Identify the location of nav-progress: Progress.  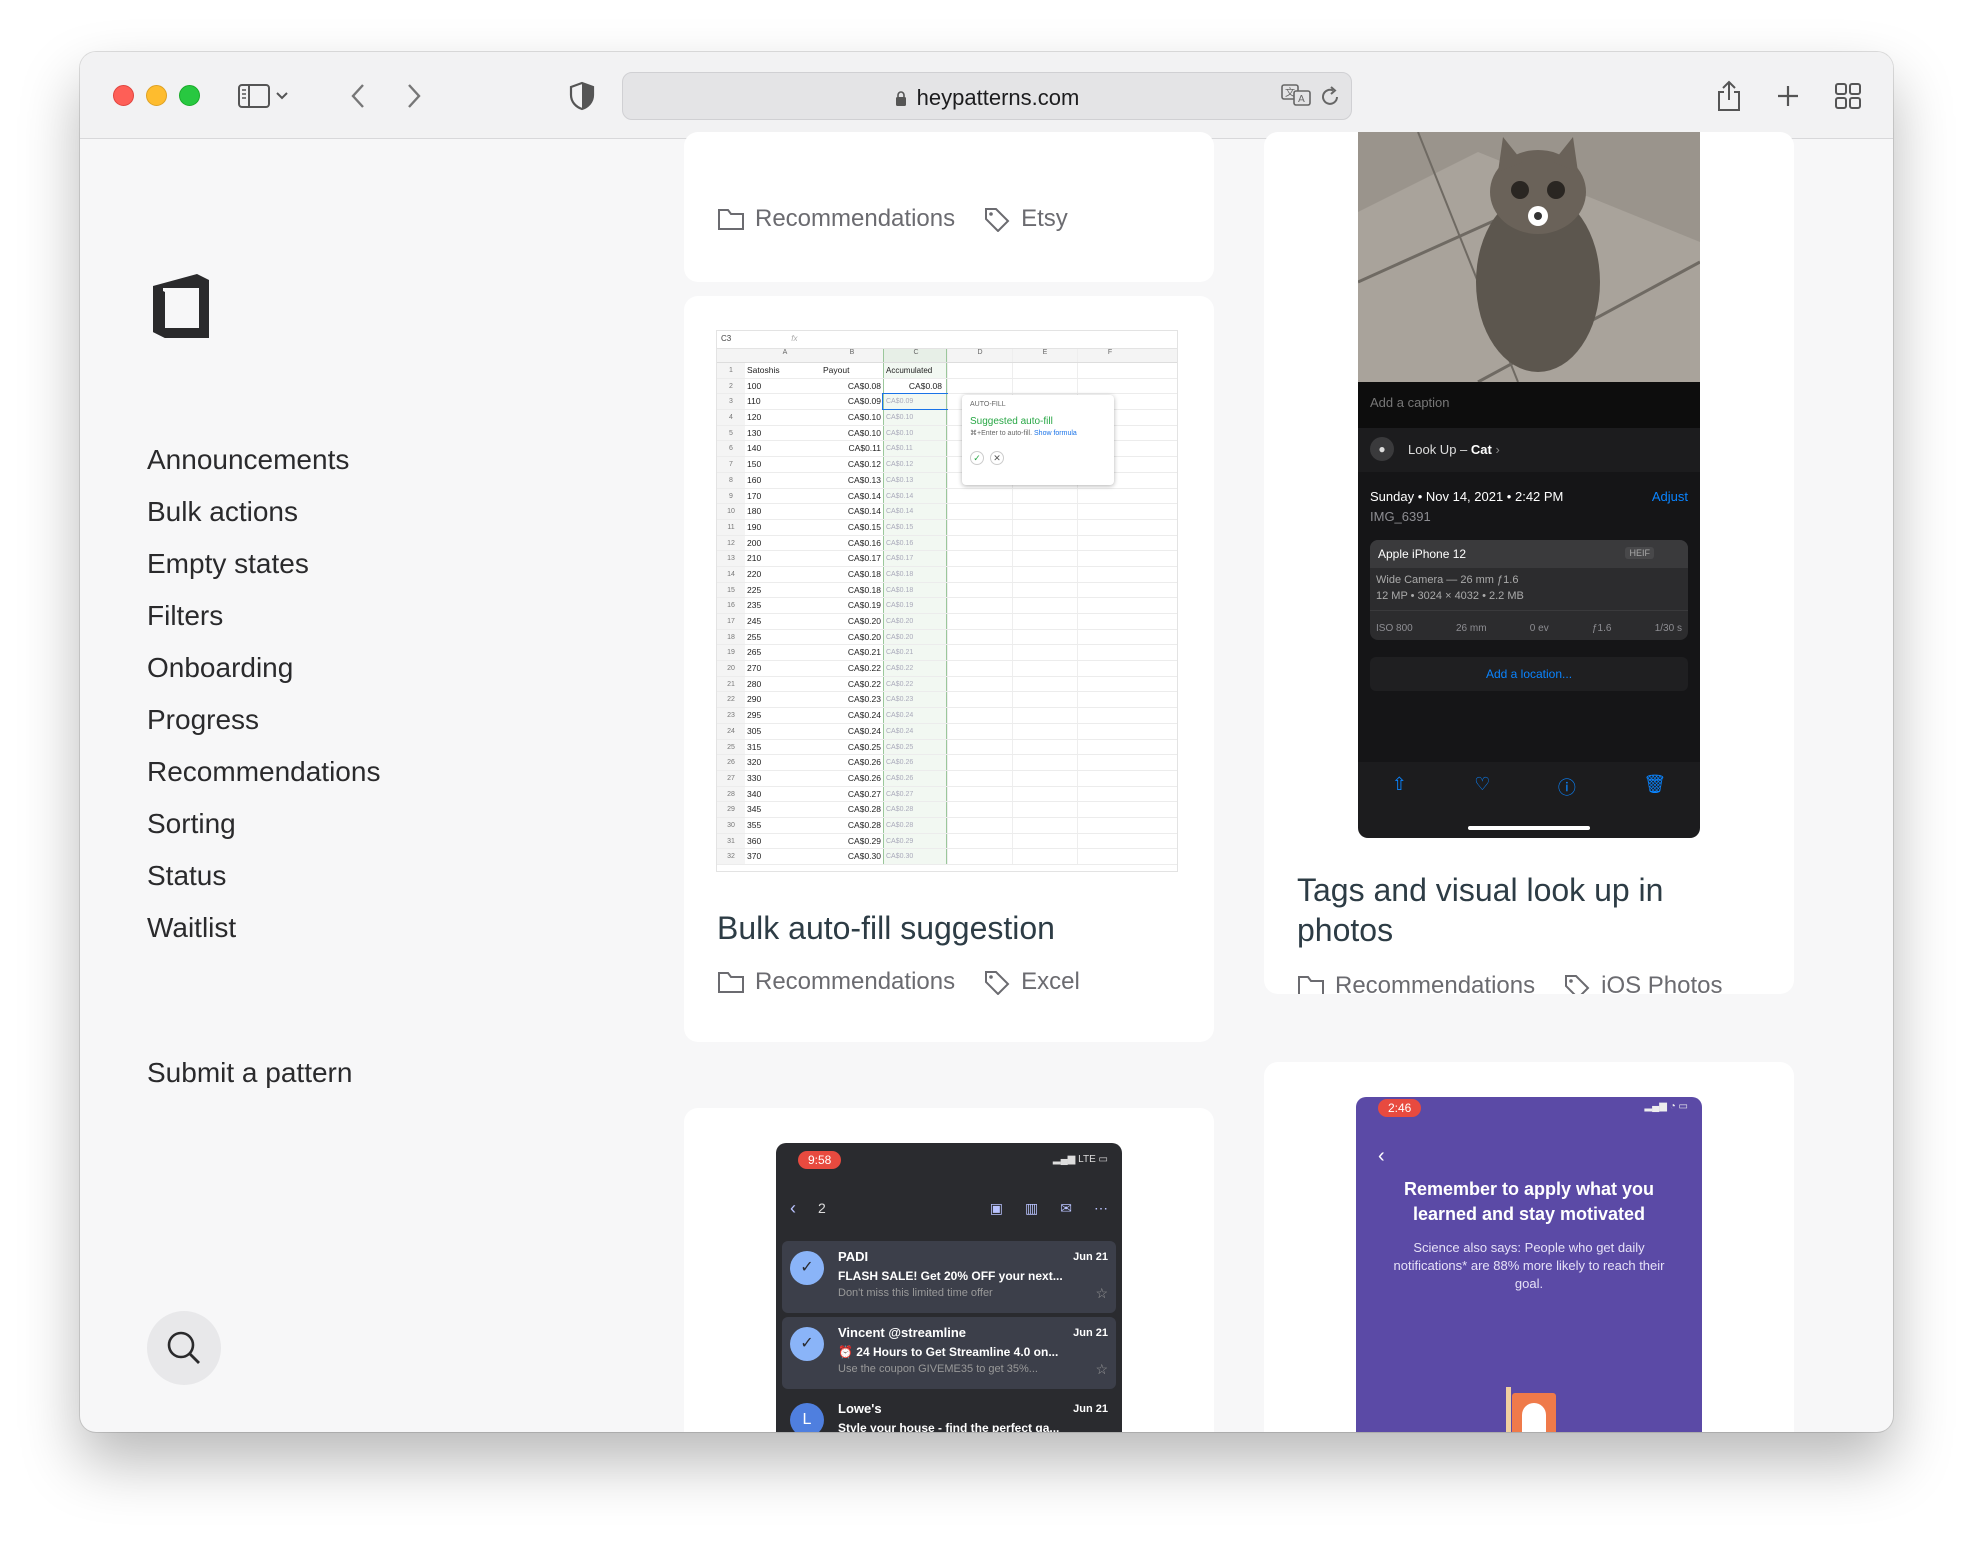
(263, 720).